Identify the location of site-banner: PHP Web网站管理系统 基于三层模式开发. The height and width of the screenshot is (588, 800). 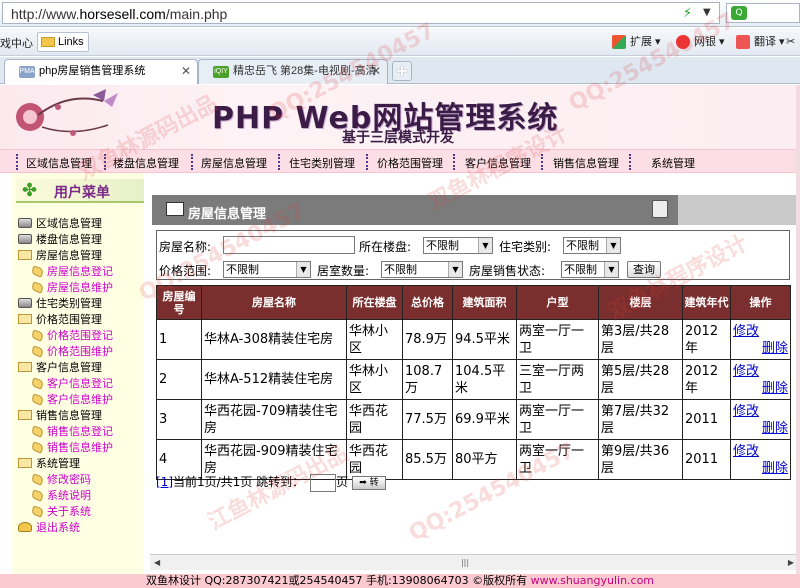
(400, 117).